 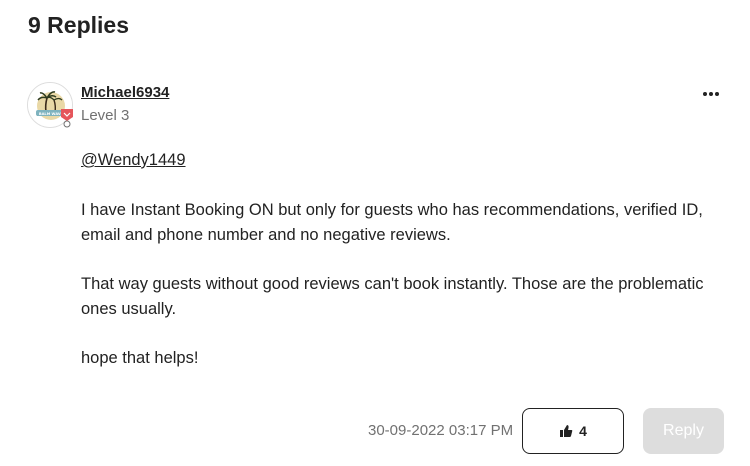 What do you see at coordinates (583, 431) in the screenshot?
I see `like-count: 4` at bounding box center [583, 431].